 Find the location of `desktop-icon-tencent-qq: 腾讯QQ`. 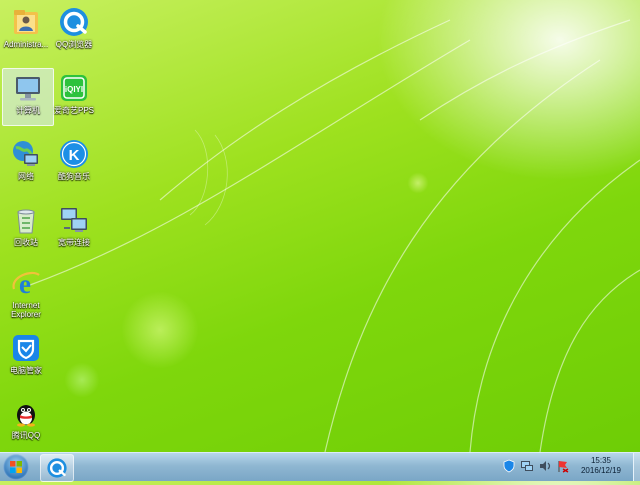

desktop-icon-tencent-qq: 腾讯QQ is located at coordinates (26, 422).